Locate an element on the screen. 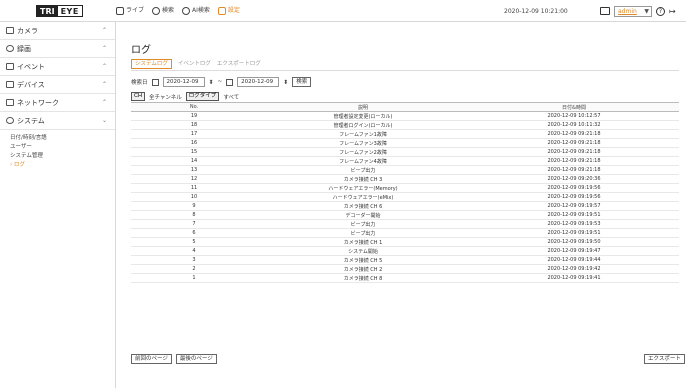 The width and height of the screenshot is (686, 388). sidebar-item-network: ネットワーク ⌃ is located at coordinates (57, 103).